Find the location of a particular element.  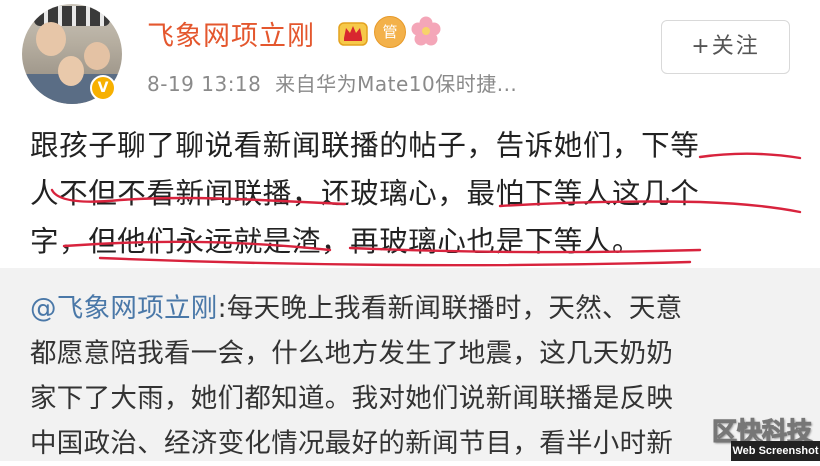

mention-link: @飞象网项立刚 is located at coordinates (124, 308).